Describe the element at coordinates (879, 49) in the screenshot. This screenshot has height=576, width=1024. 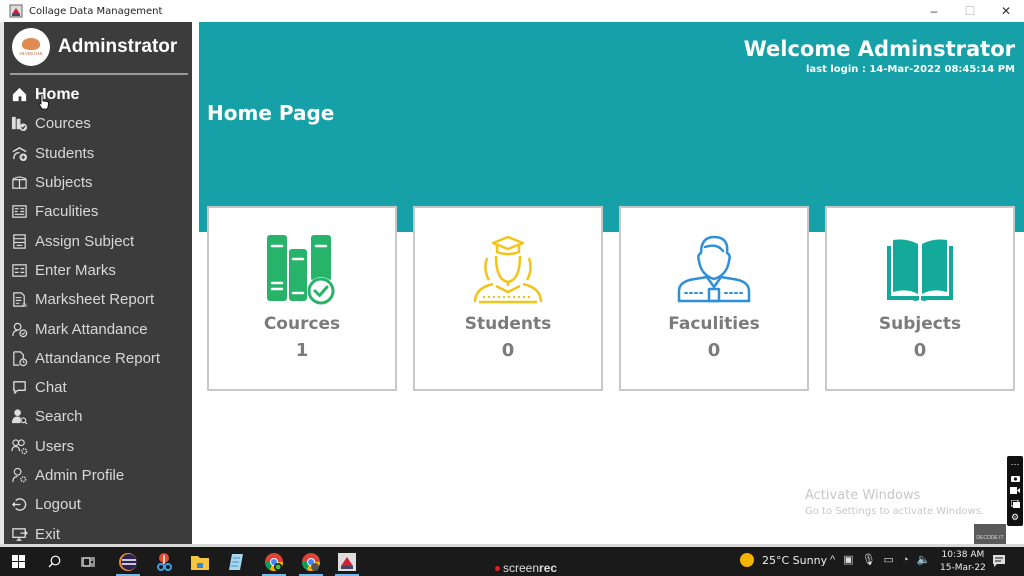
I see `welcome-text: Welcome Adminstrator` at that location.